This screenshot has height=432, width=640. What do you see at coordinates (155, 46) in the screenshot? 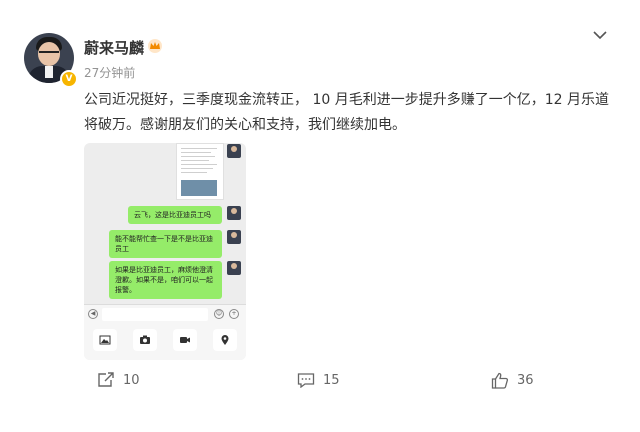
I see `crown-icon` at bounding box center [155, 46].